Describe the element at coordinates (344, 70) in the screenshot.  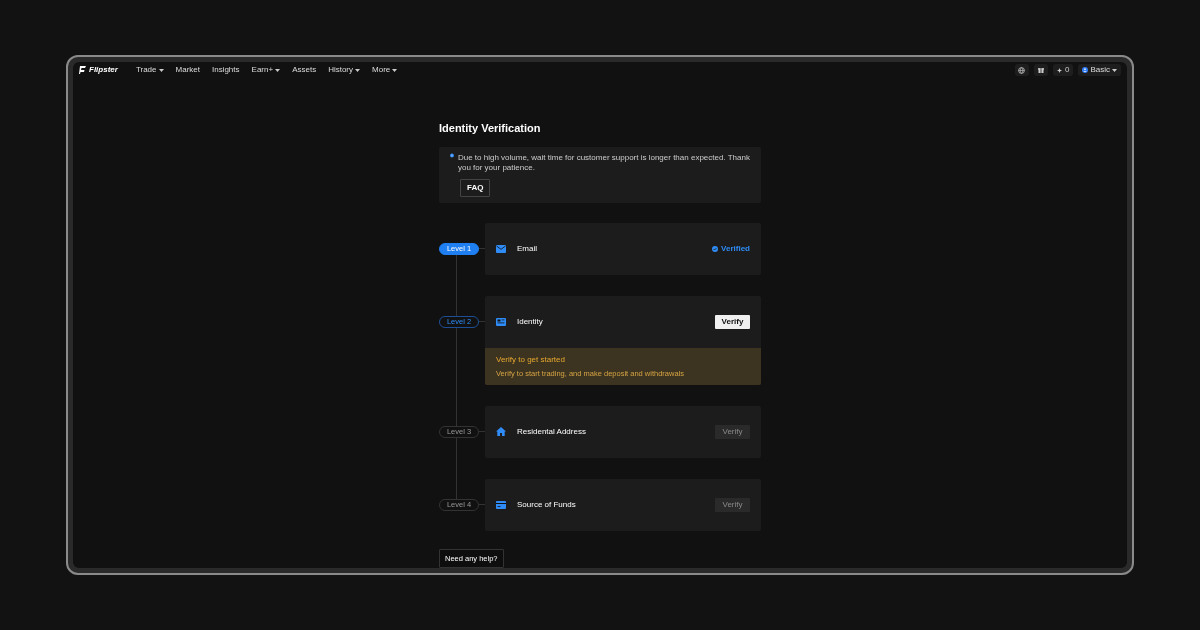
I see `nav-link: History` at that location.